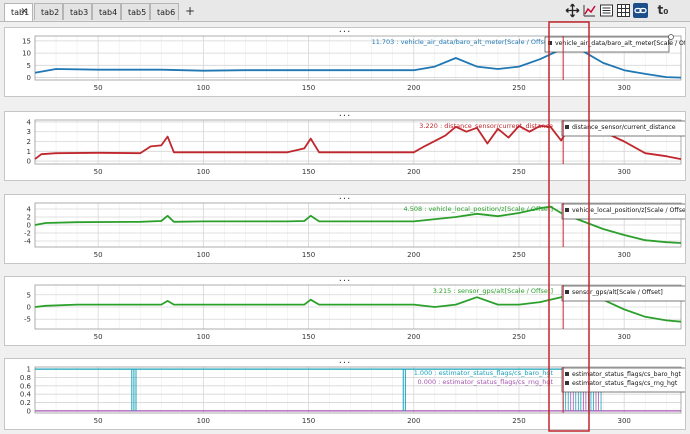 The image size is (690, 434). I want to click on grid-icon, so click(623, 10).